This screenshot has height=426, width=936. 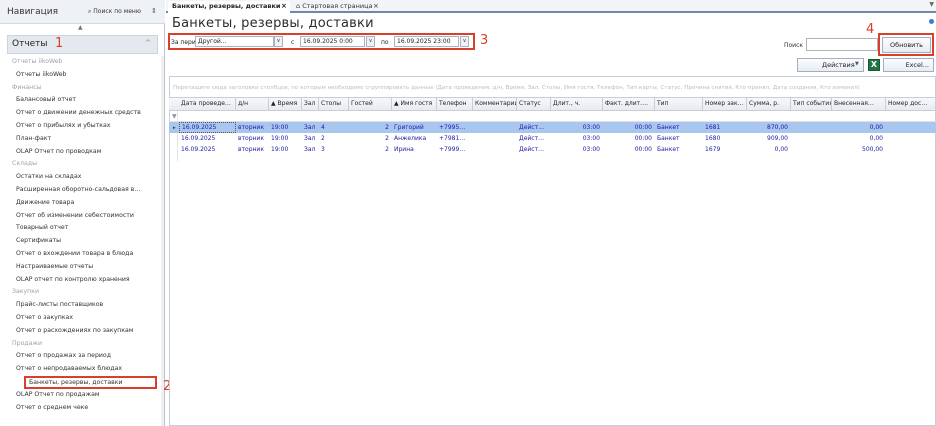 What do you see at coordinates (310, 104) in the screenshot?
I see `column-header: Зал` at bounding box center [310, 104].